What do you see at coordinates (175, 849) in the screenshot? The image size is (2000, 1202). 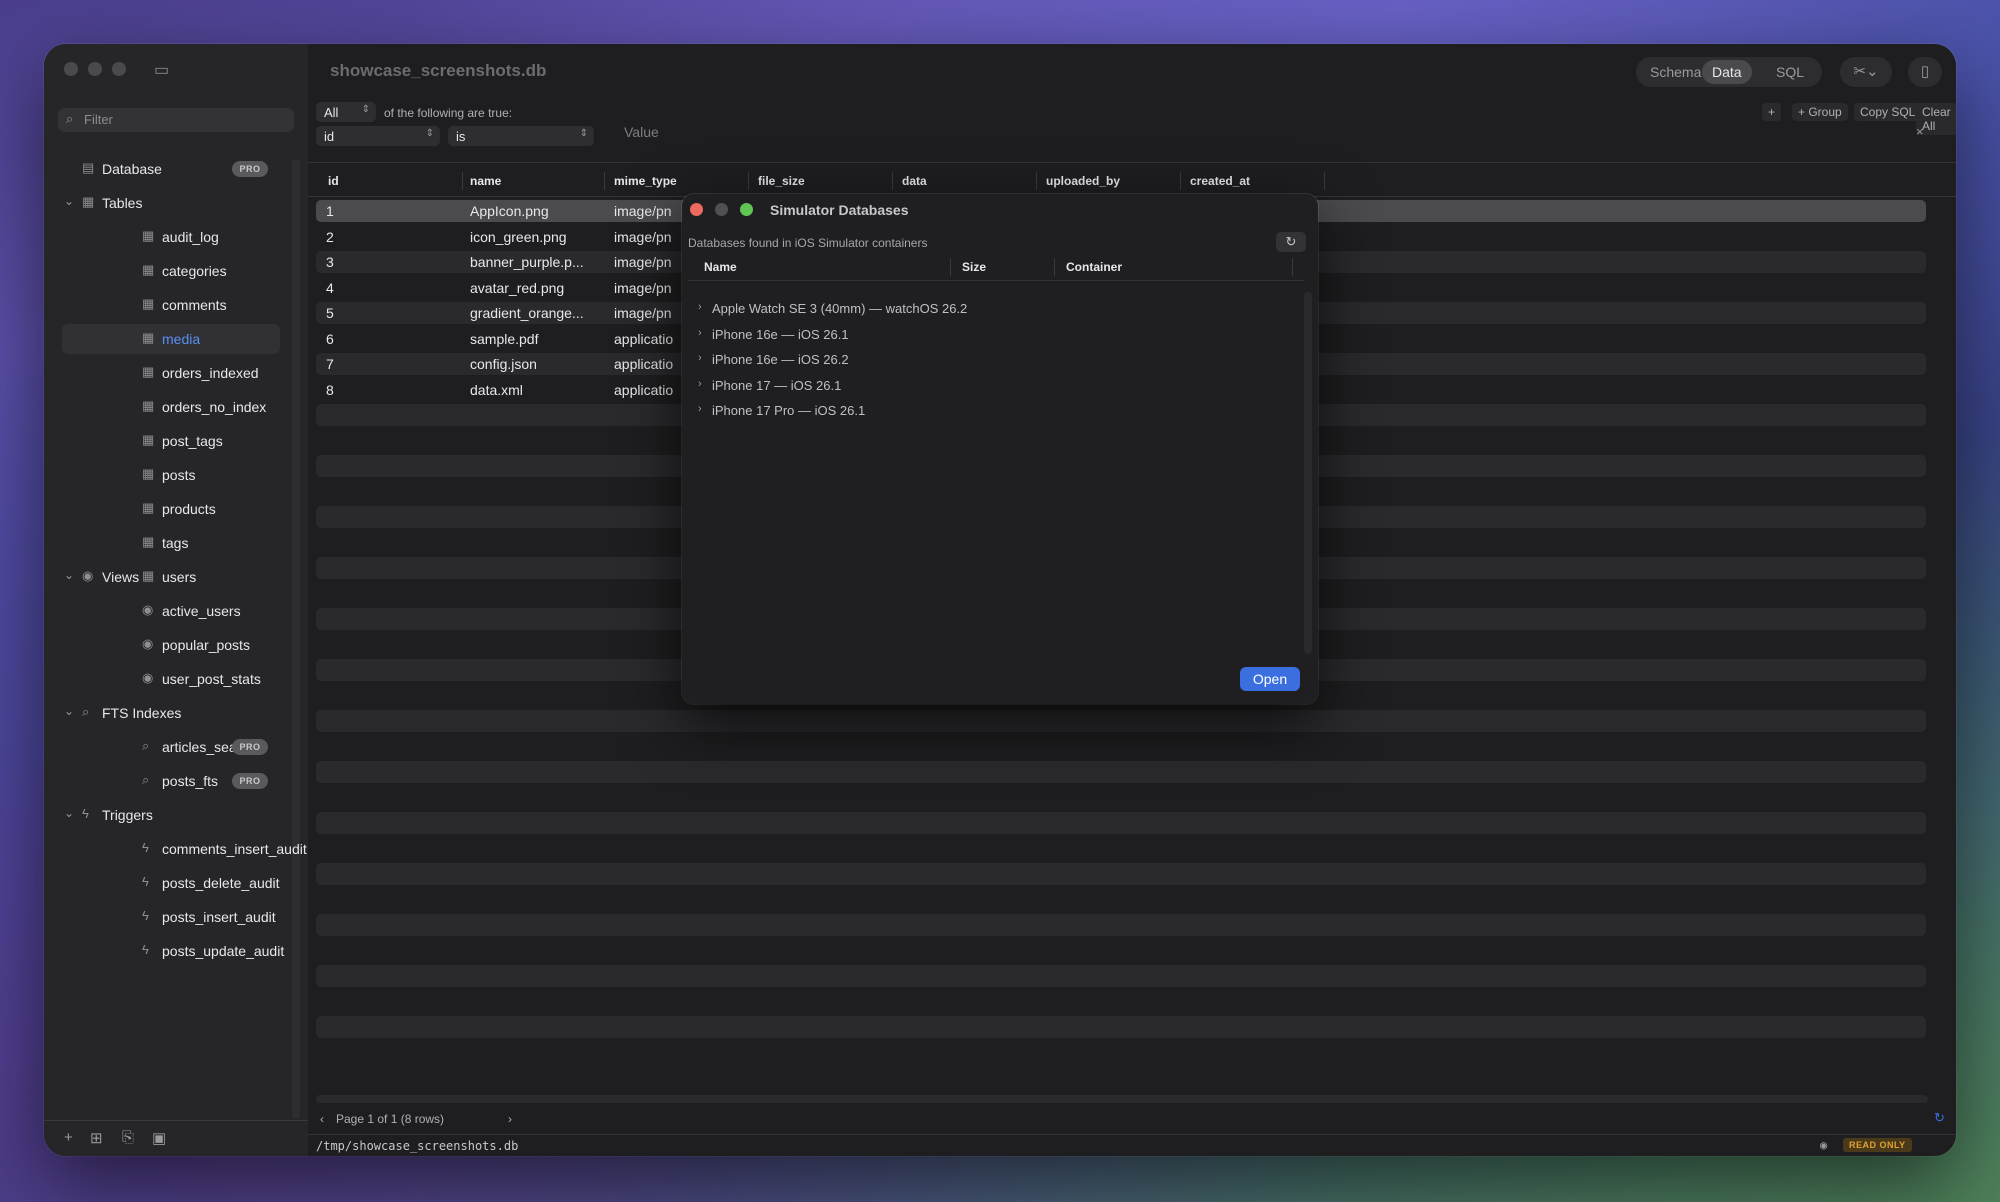 I see `sidebar-item-comments-insert-audit: ϟ comments_insert_audit` at bounding box center [175, 849].